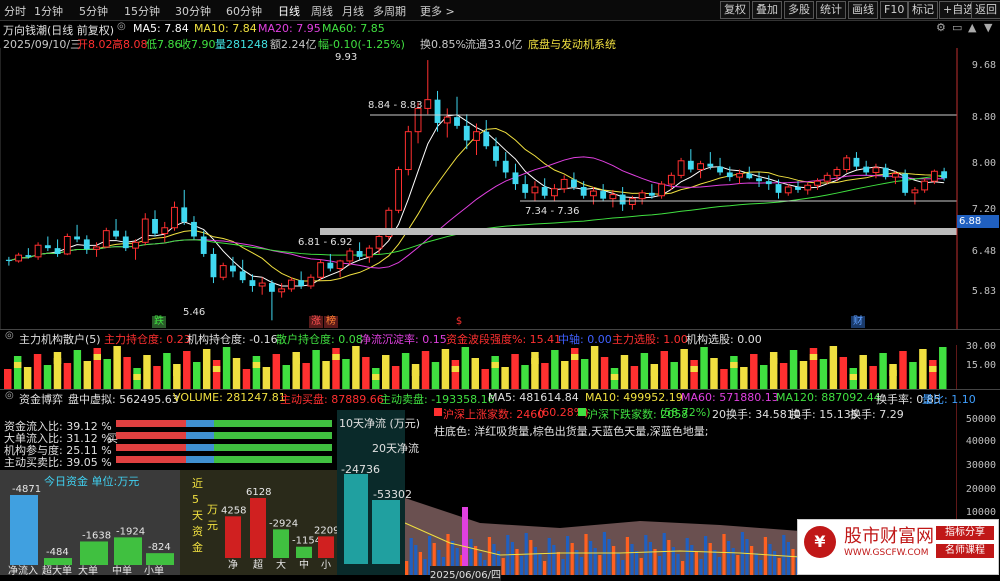 The height and width of the screenshot is (581, 1000). What do you see at coordinates (244, 11) in the screenshot?
I see `period-tab-60min: 60分钟` at bounding box center [244, 11].